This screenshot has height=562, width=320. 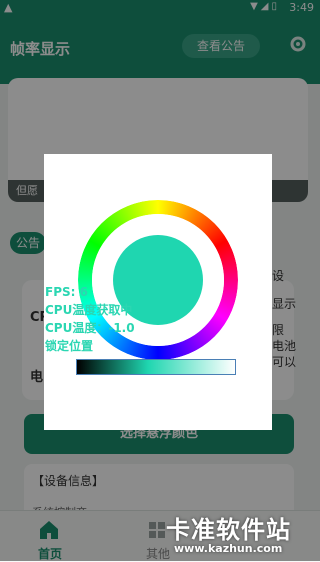 I want to click on watermark-logo: 卡准软件站 www.kazhun.com, so click(x=240, y=533).